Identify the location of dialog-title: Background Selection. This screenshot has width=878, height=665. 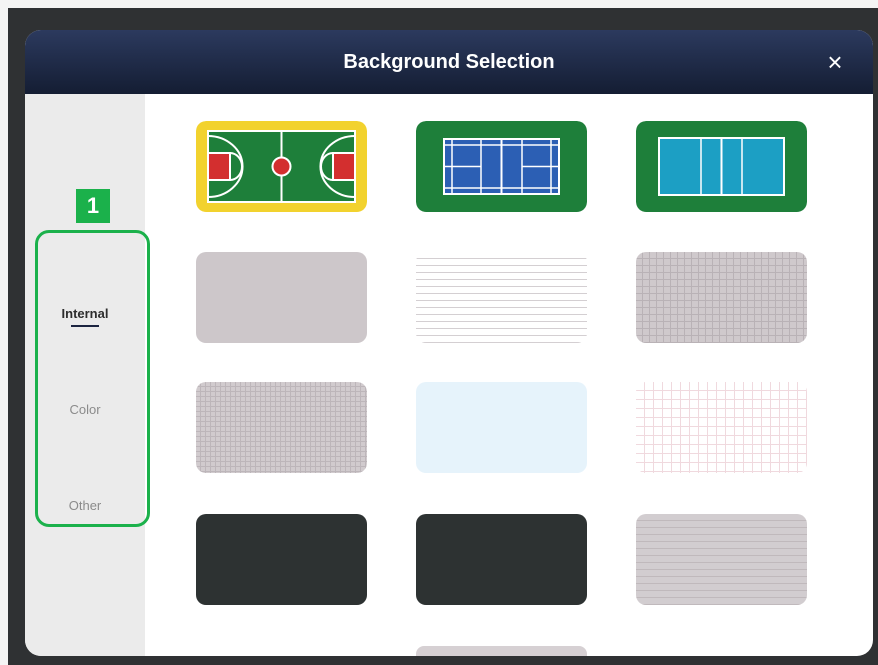
(449, 62).